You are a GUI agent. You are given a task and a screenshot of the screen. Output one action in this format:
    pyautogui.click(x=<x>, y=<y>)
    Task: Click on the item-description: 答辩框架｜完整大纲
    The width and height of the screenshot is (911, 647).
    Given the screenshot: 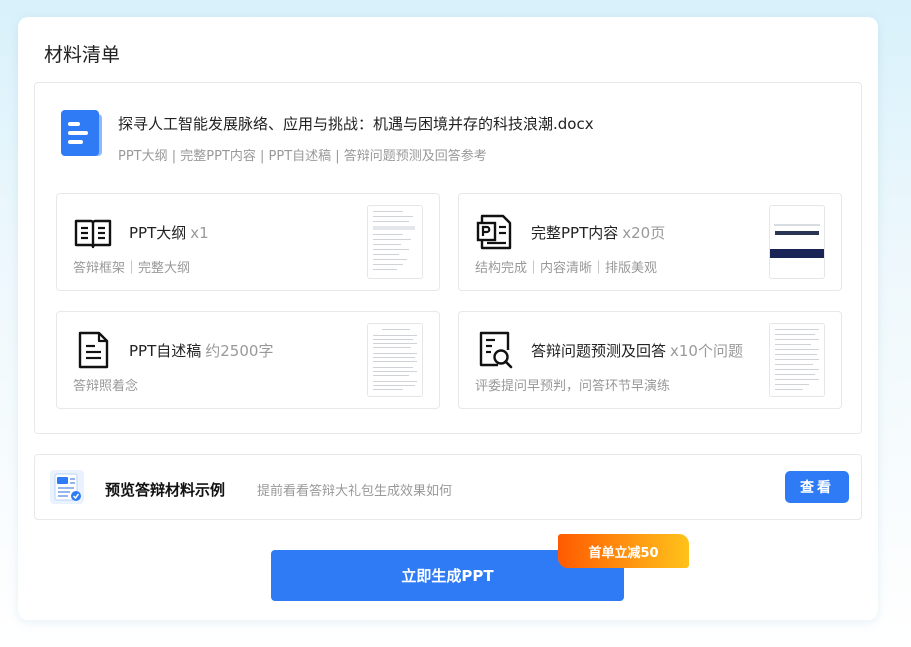 What is the action you would take?
    pyautogui.click(x=132, y=268)
    